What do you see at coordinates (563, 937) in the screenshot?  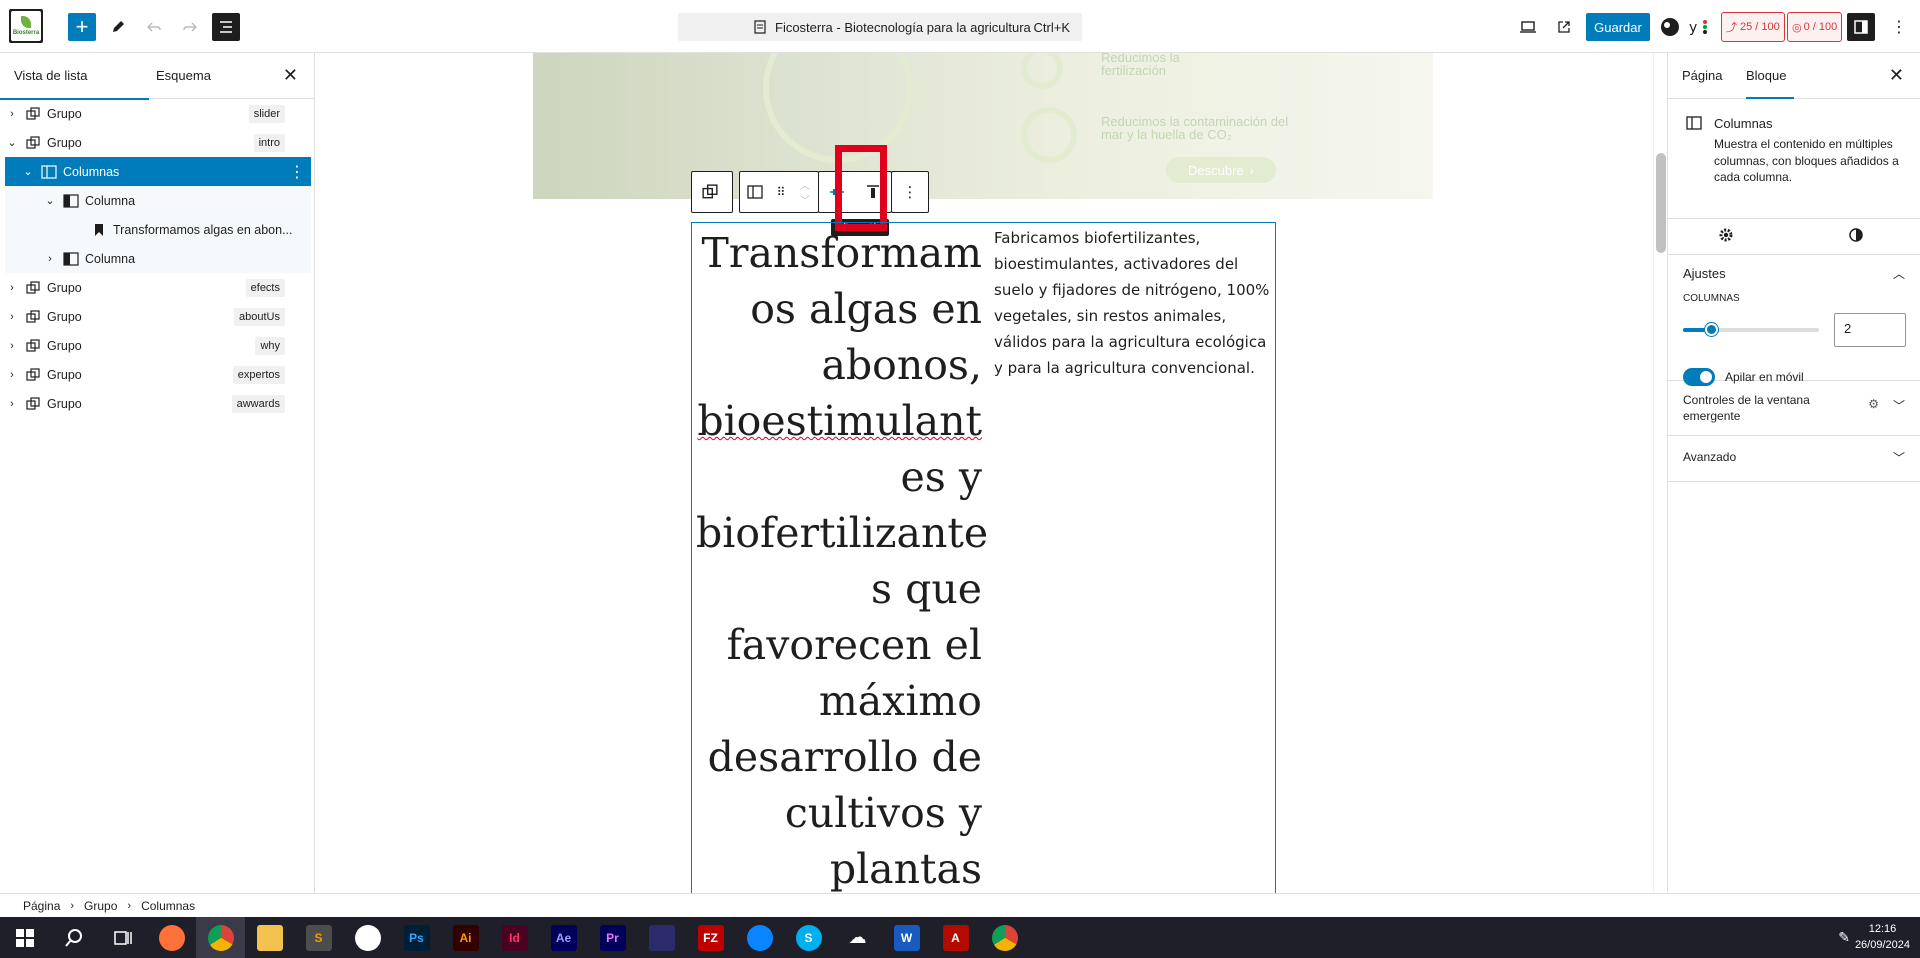 I see `taskbar-aftereffects: Ae` at bounding box center [563, 937].